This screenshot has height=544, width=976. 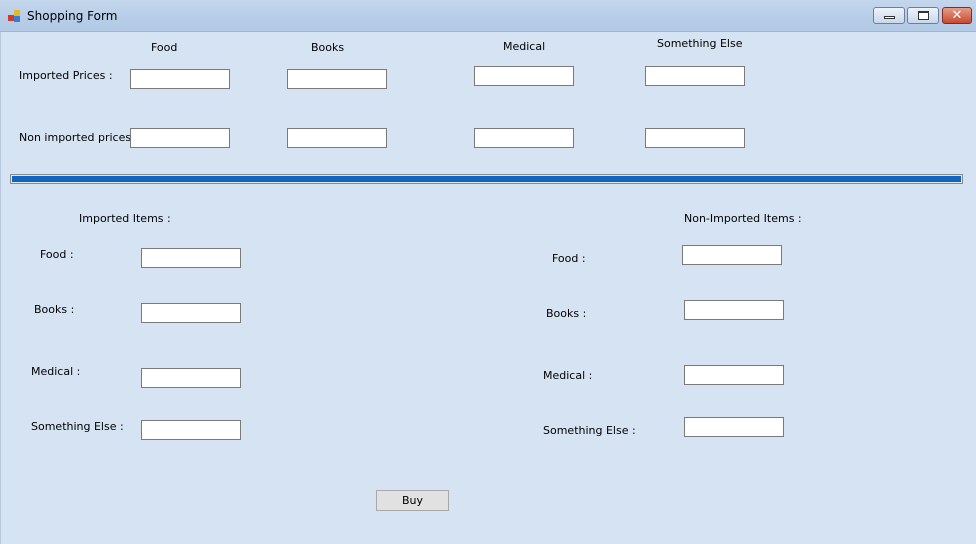 I want to click on imported-food-price-input, so click(x=180, y=79).